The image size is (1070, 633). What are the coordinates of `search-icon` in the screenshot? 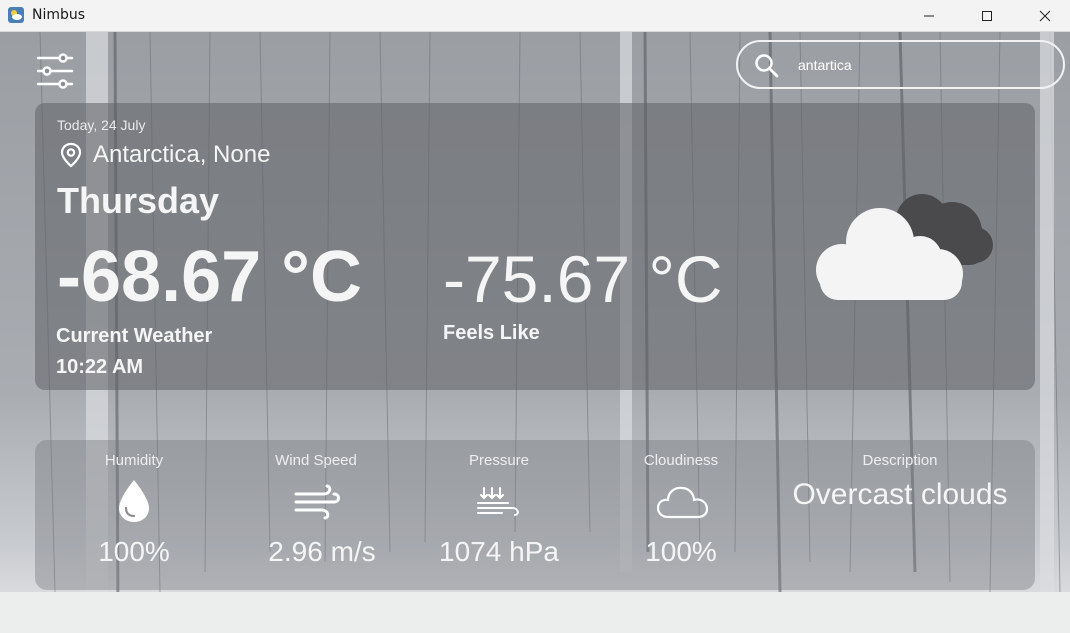 It's located at (767, 66).